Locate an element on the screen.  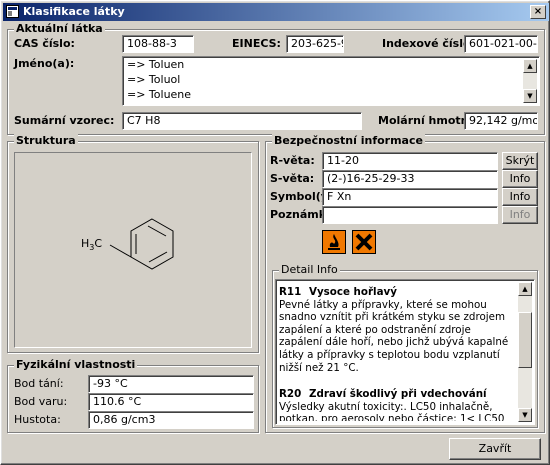
melting-point-field: -93 °C is located at coordinates (171, 384).